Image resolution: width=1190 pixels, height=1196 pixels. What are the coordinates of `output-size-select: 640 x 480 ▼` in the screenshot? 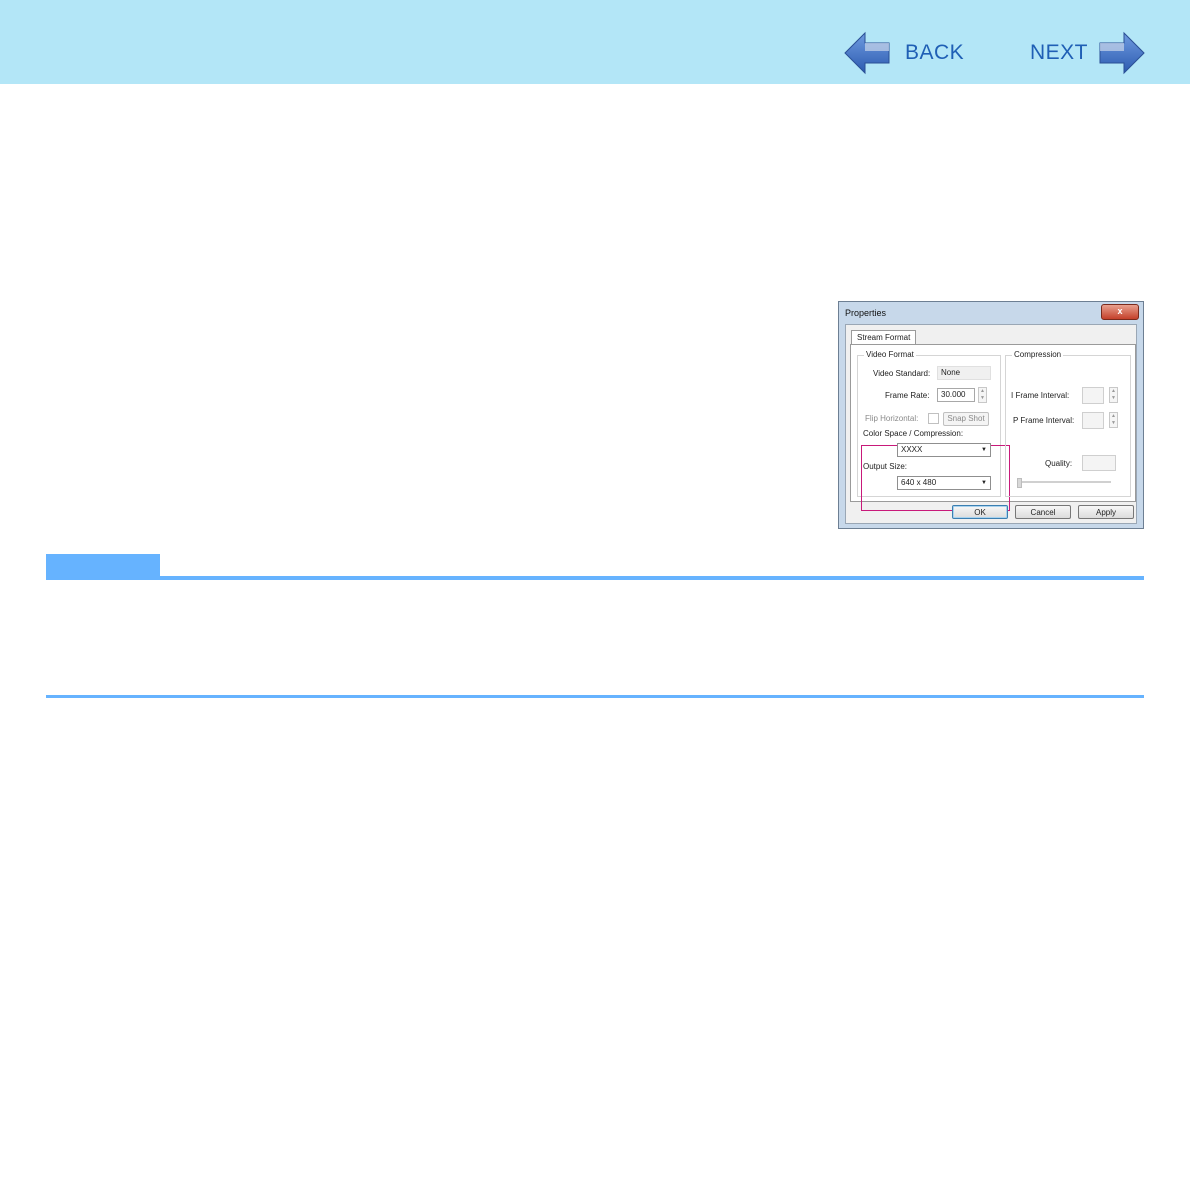 It's located at (944, 483).